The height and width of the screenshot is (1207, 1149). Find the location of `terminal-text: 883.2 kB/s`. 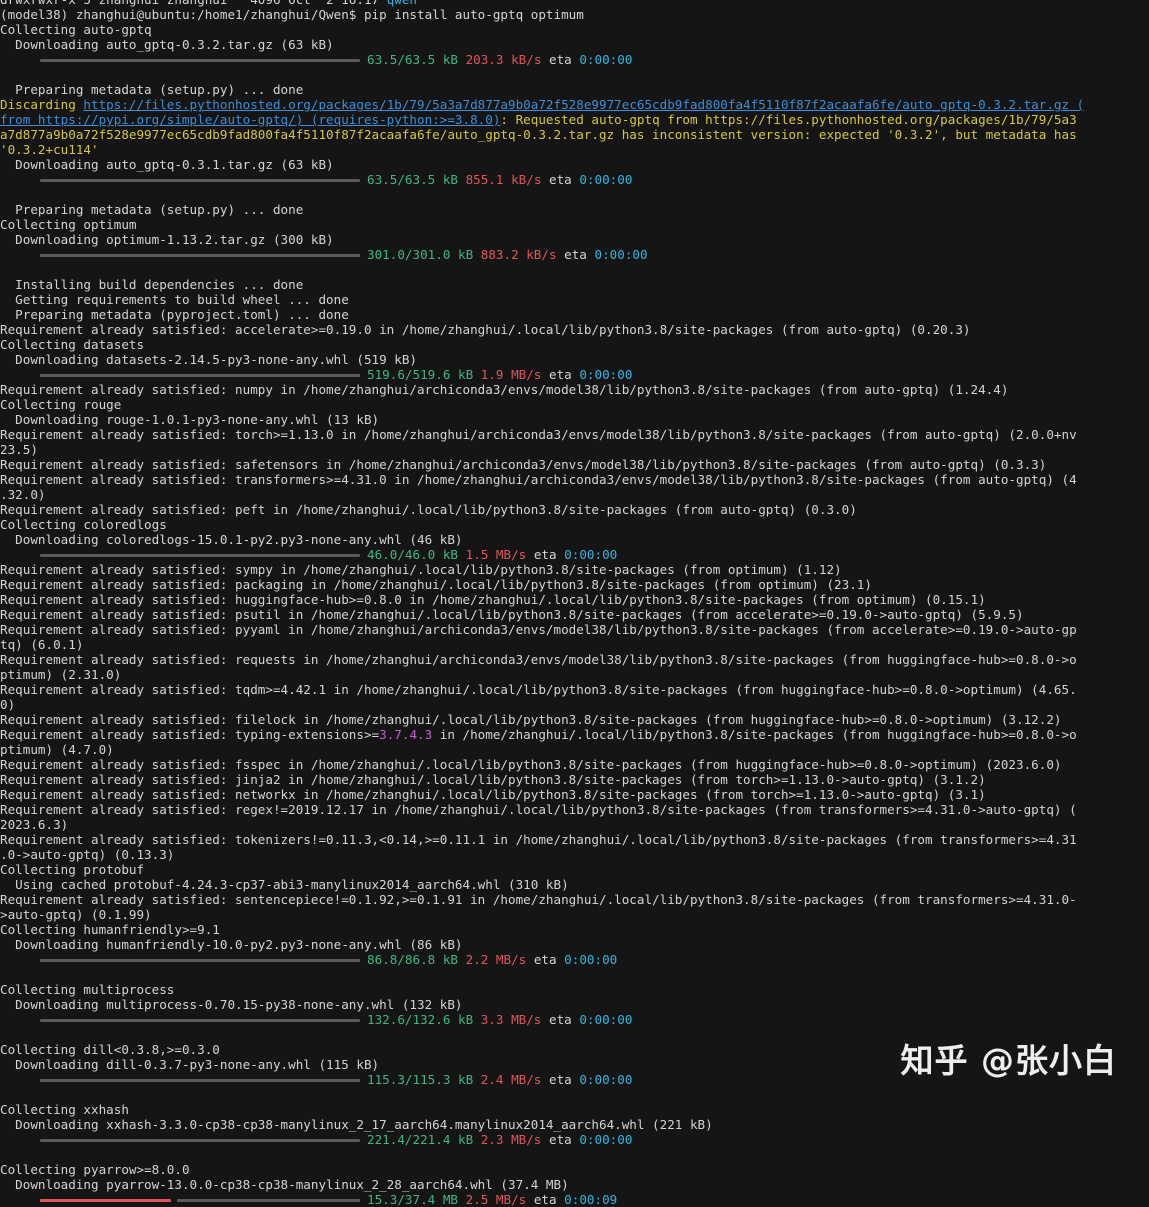

terminal-text: 883.2 kB/s is located at coordinates (518, 254).